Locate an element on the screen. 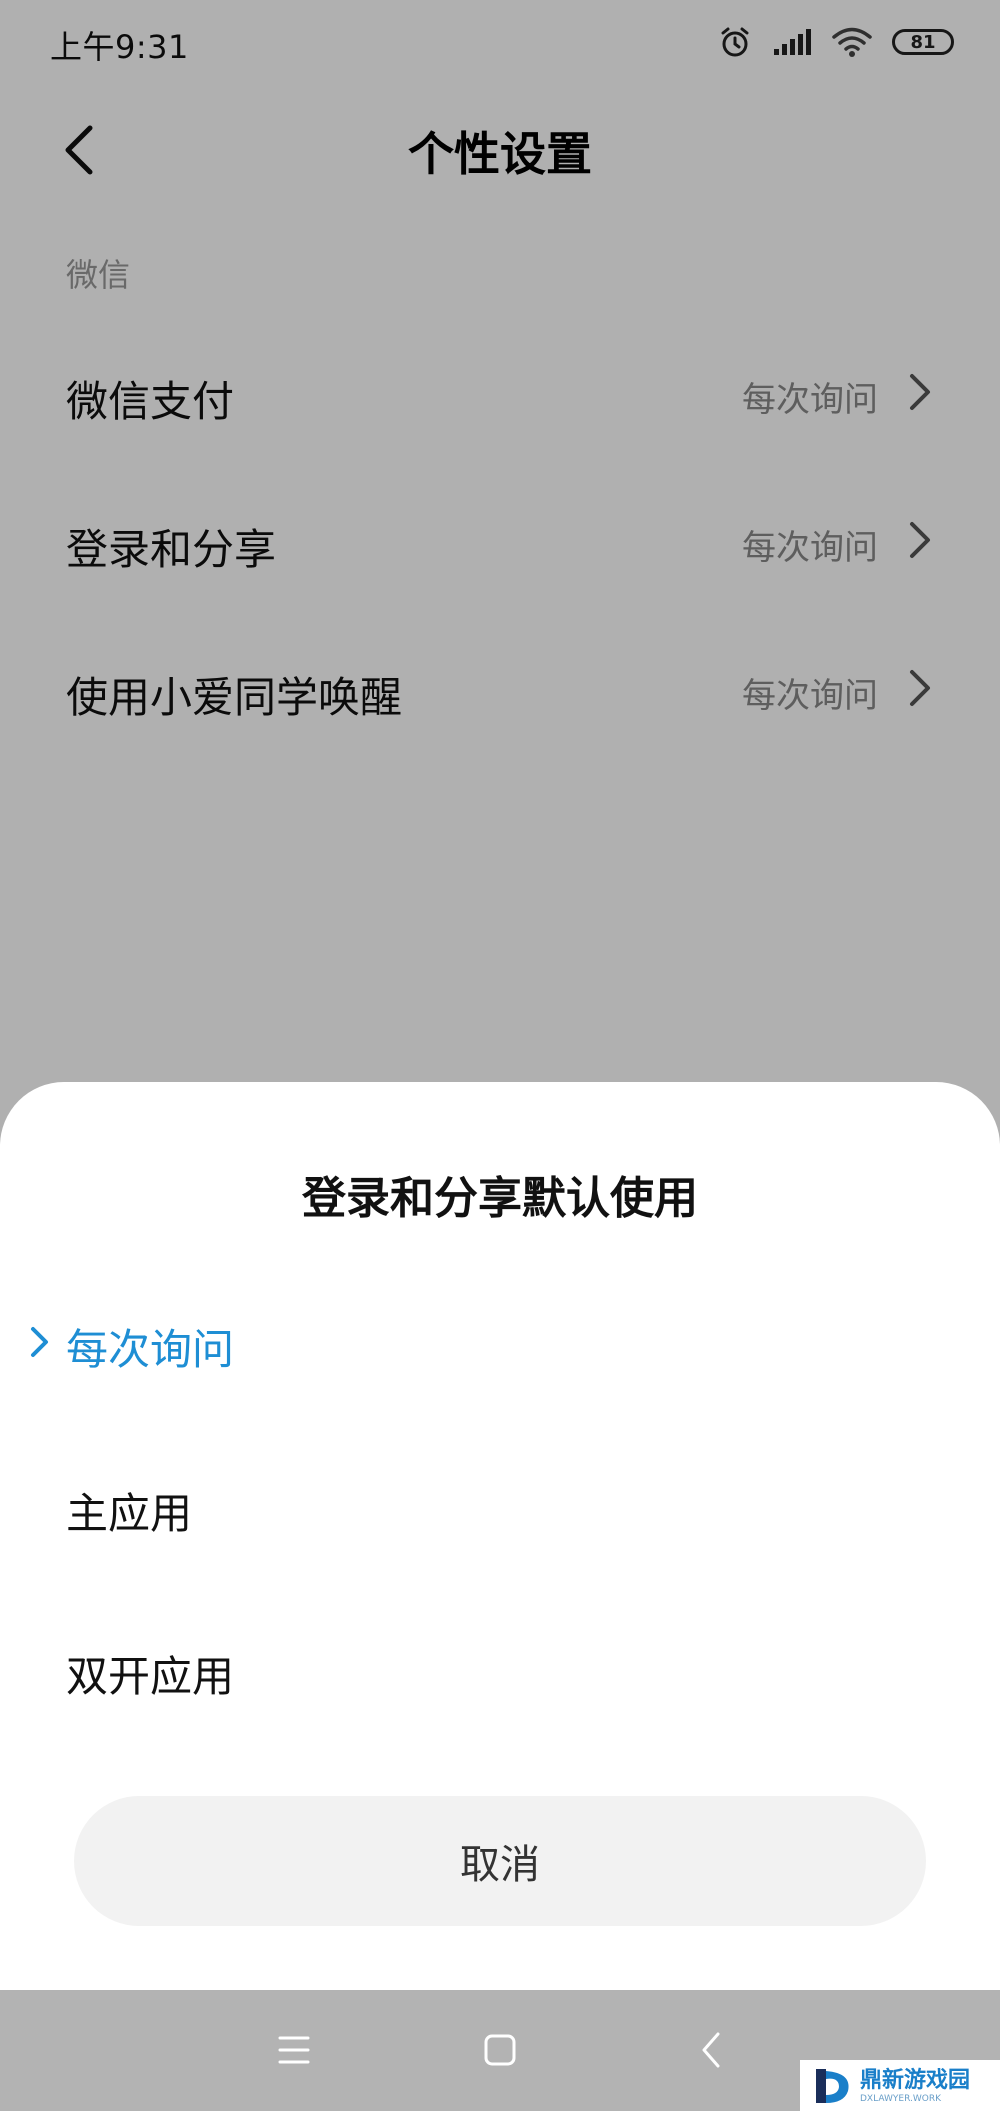  menu-button is located at coordinates (294, 2050).